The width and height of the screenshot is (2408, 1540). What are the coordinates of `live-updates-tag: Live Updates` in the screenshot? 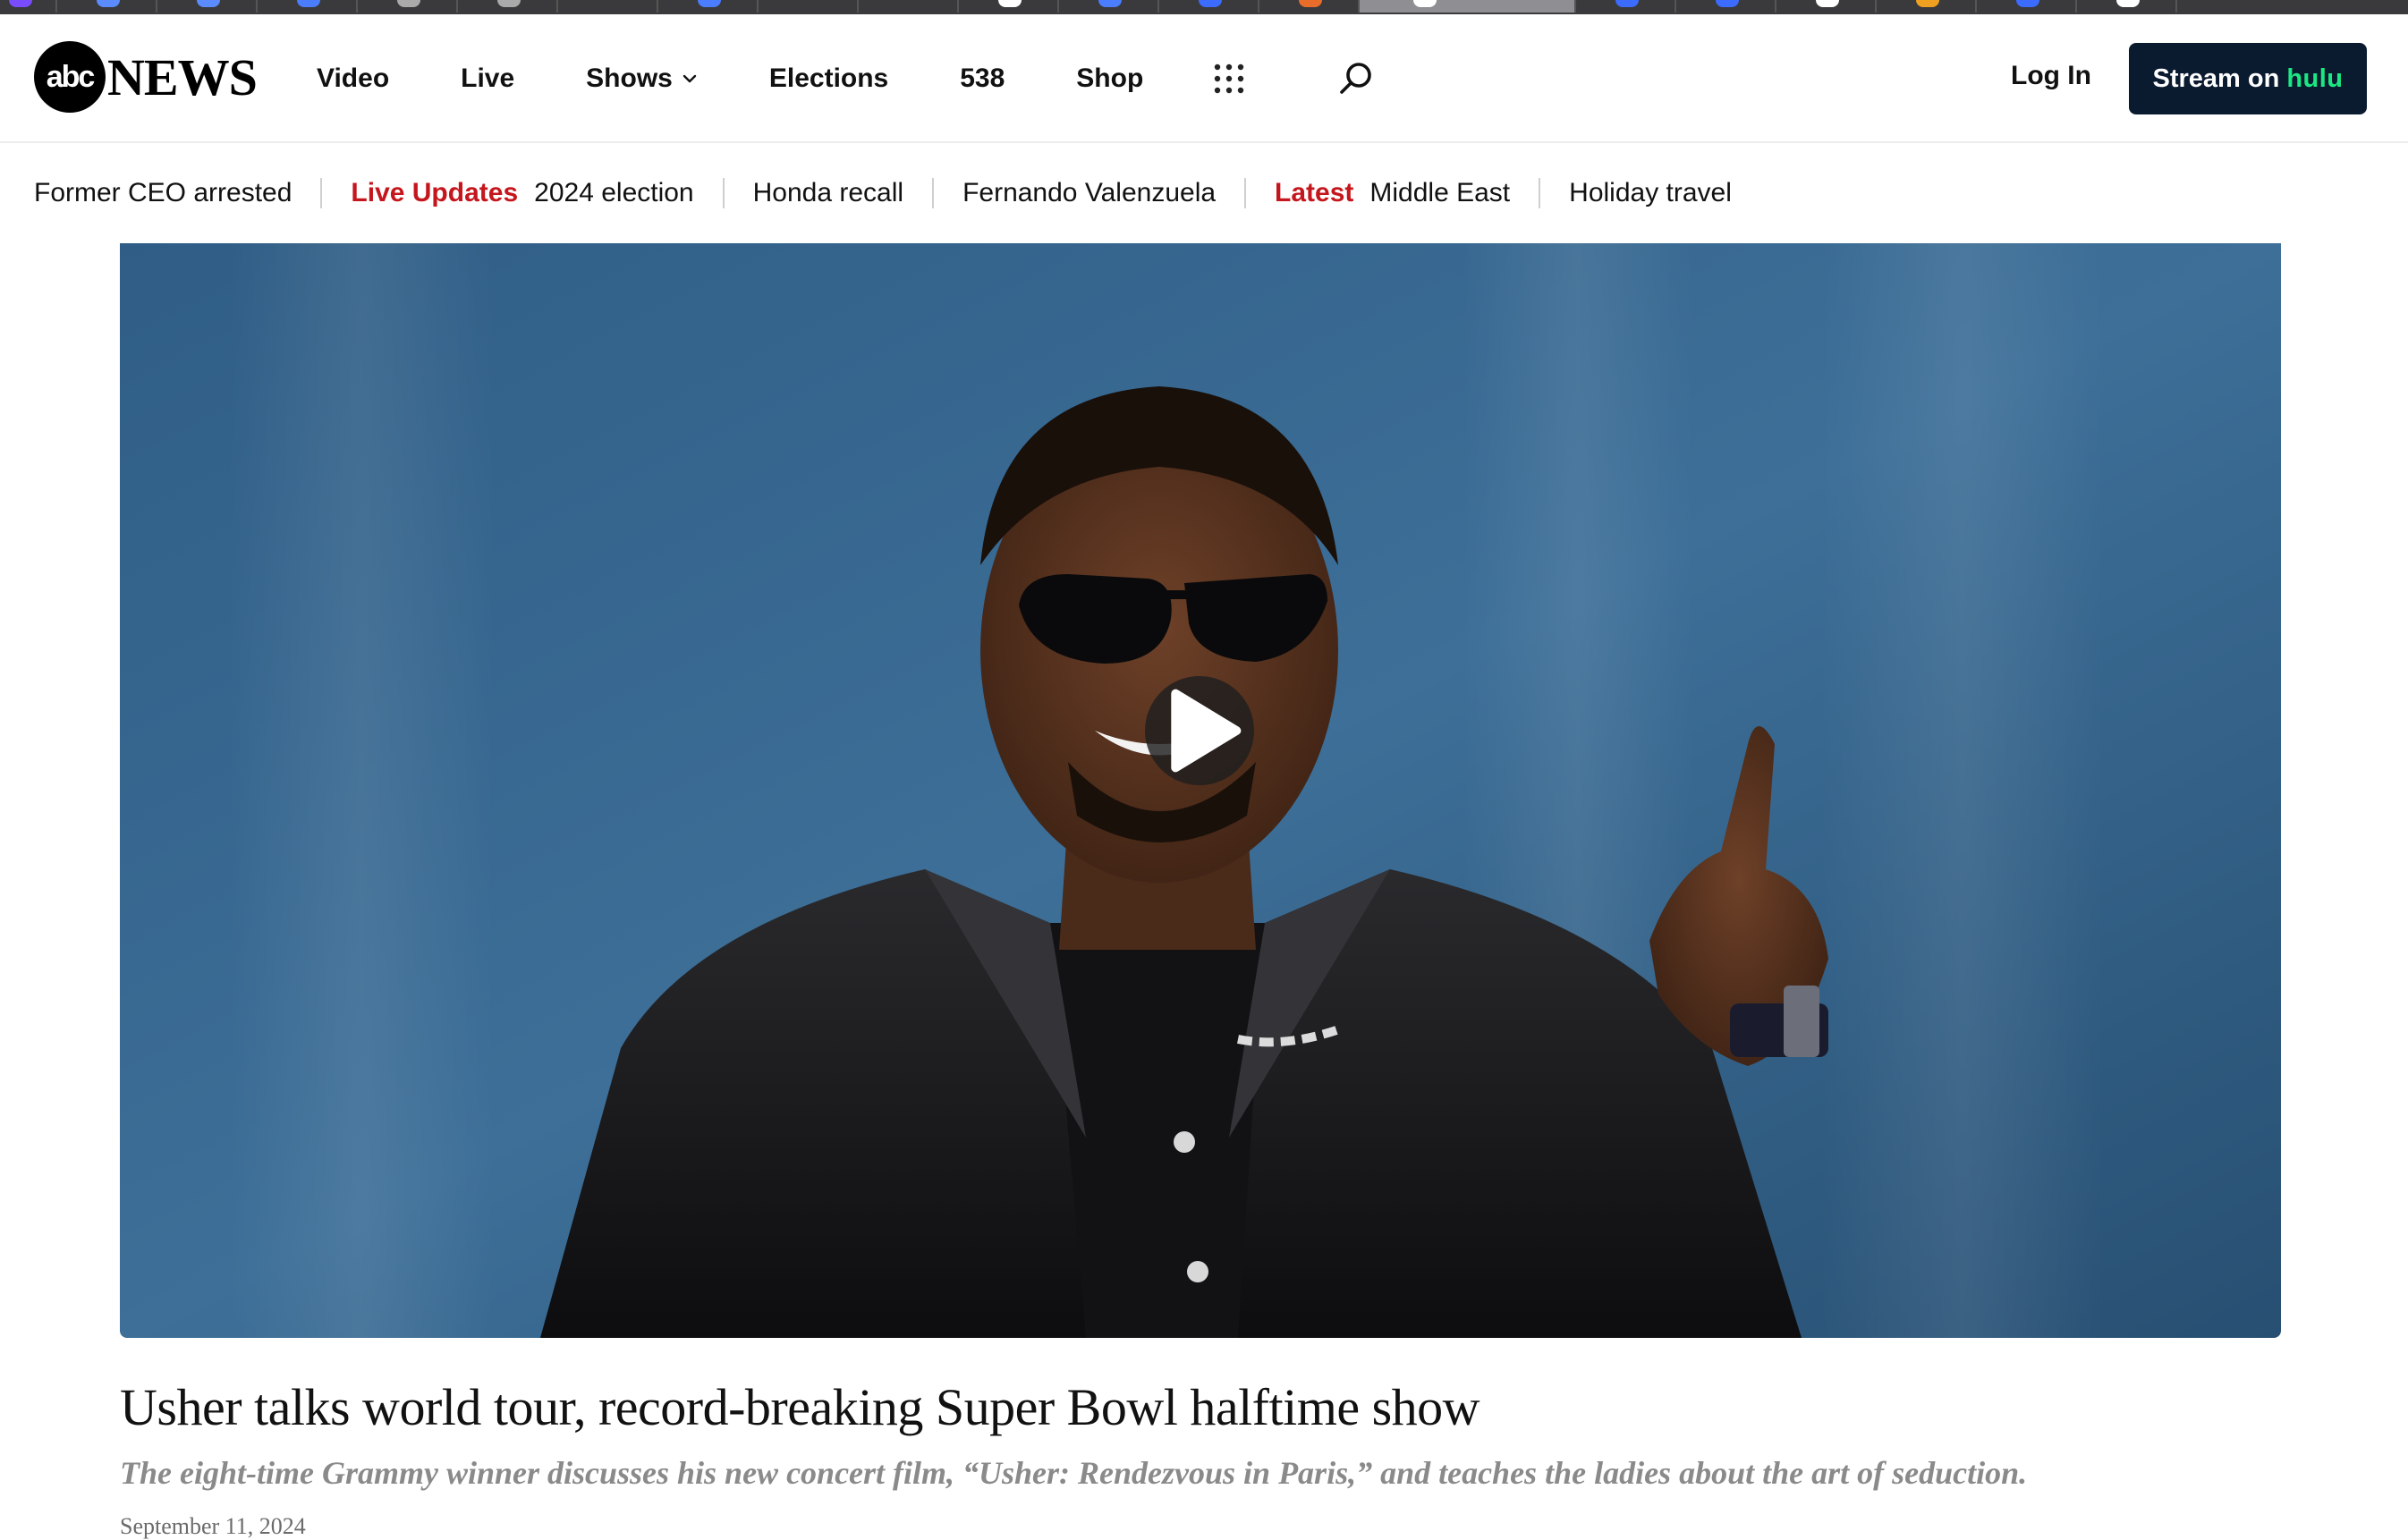 It's located at (435, 192).